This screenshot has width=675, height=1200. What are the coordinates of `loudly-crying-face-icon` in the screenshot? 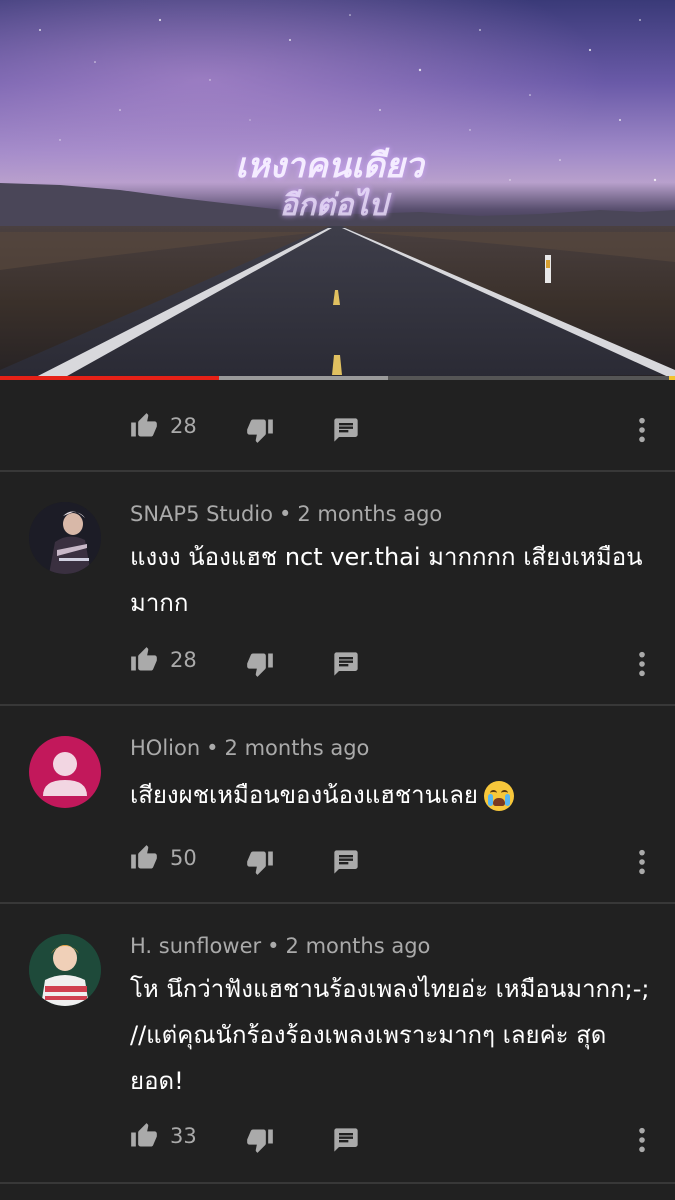 It's located at (499, 796).